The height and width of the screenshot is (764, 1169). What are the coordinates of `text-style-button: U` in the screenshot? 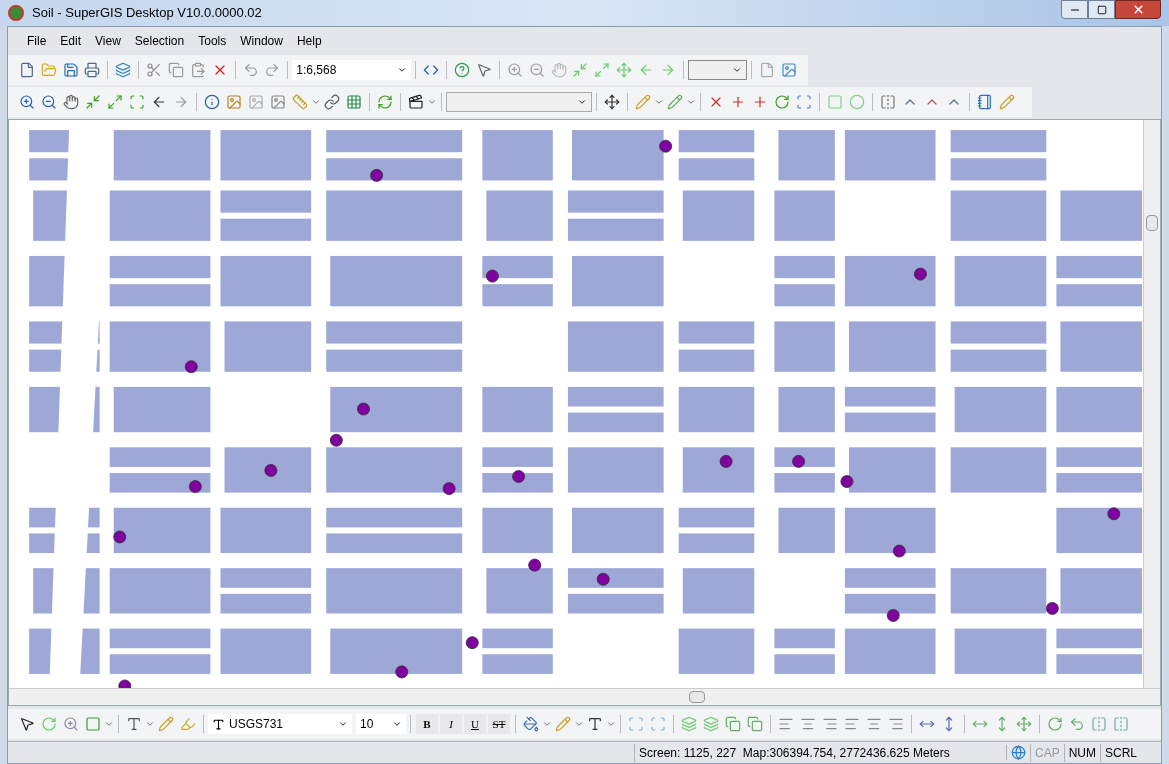 It's located at (475, 724).